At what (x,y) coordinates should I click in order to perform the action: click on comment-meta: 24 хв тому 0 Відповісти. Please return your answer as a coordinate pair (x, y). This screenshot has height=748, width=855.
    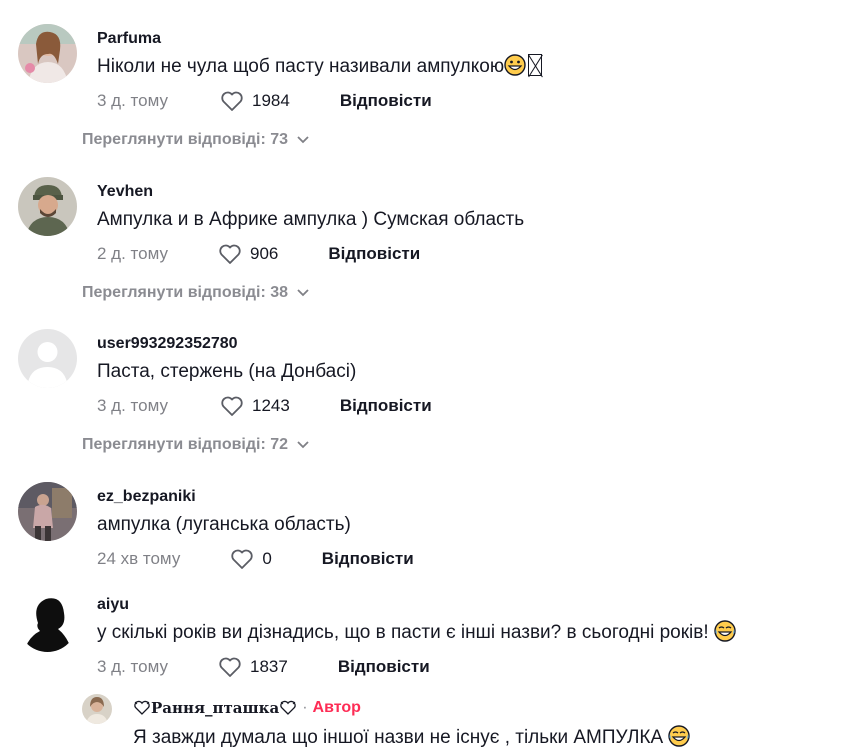
    Looking at the image, I should click on (466, 559).